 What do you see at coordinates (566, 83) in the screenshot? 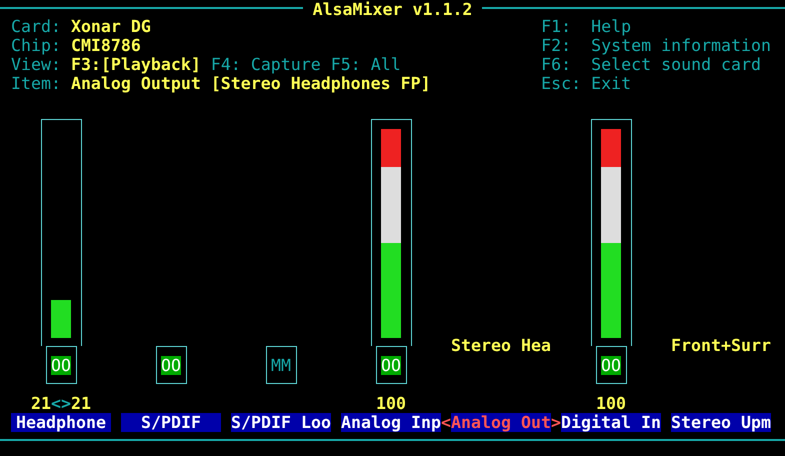
I see `help-key: Esc:` at bounding box center [566, 83].